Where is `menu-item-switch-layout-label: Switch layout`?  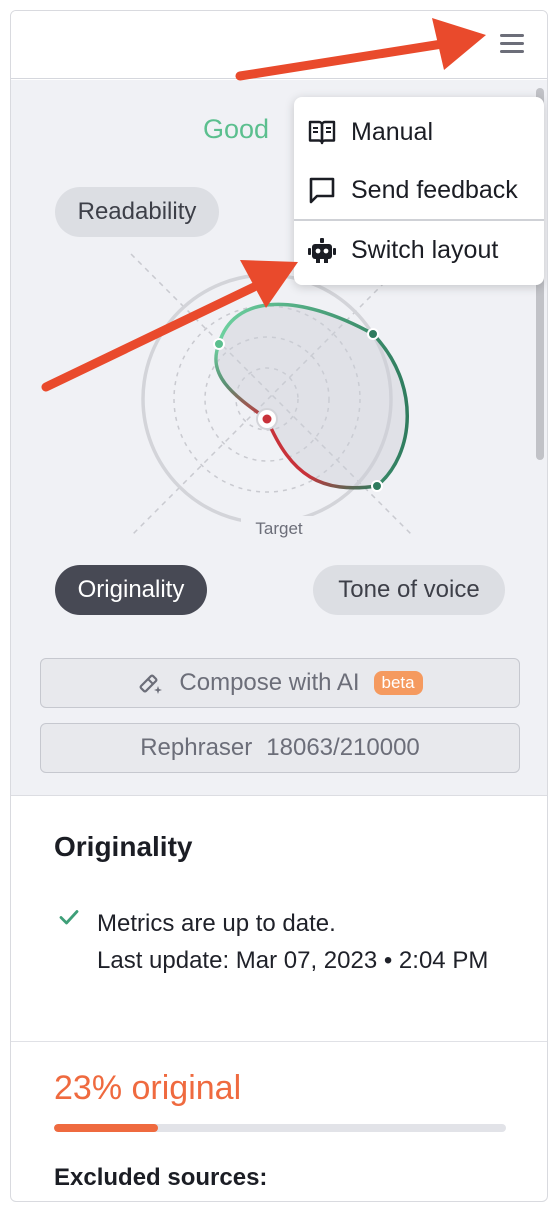
menu-item-switch-layout-label: Switch layout is located at coordinates (425, 249).